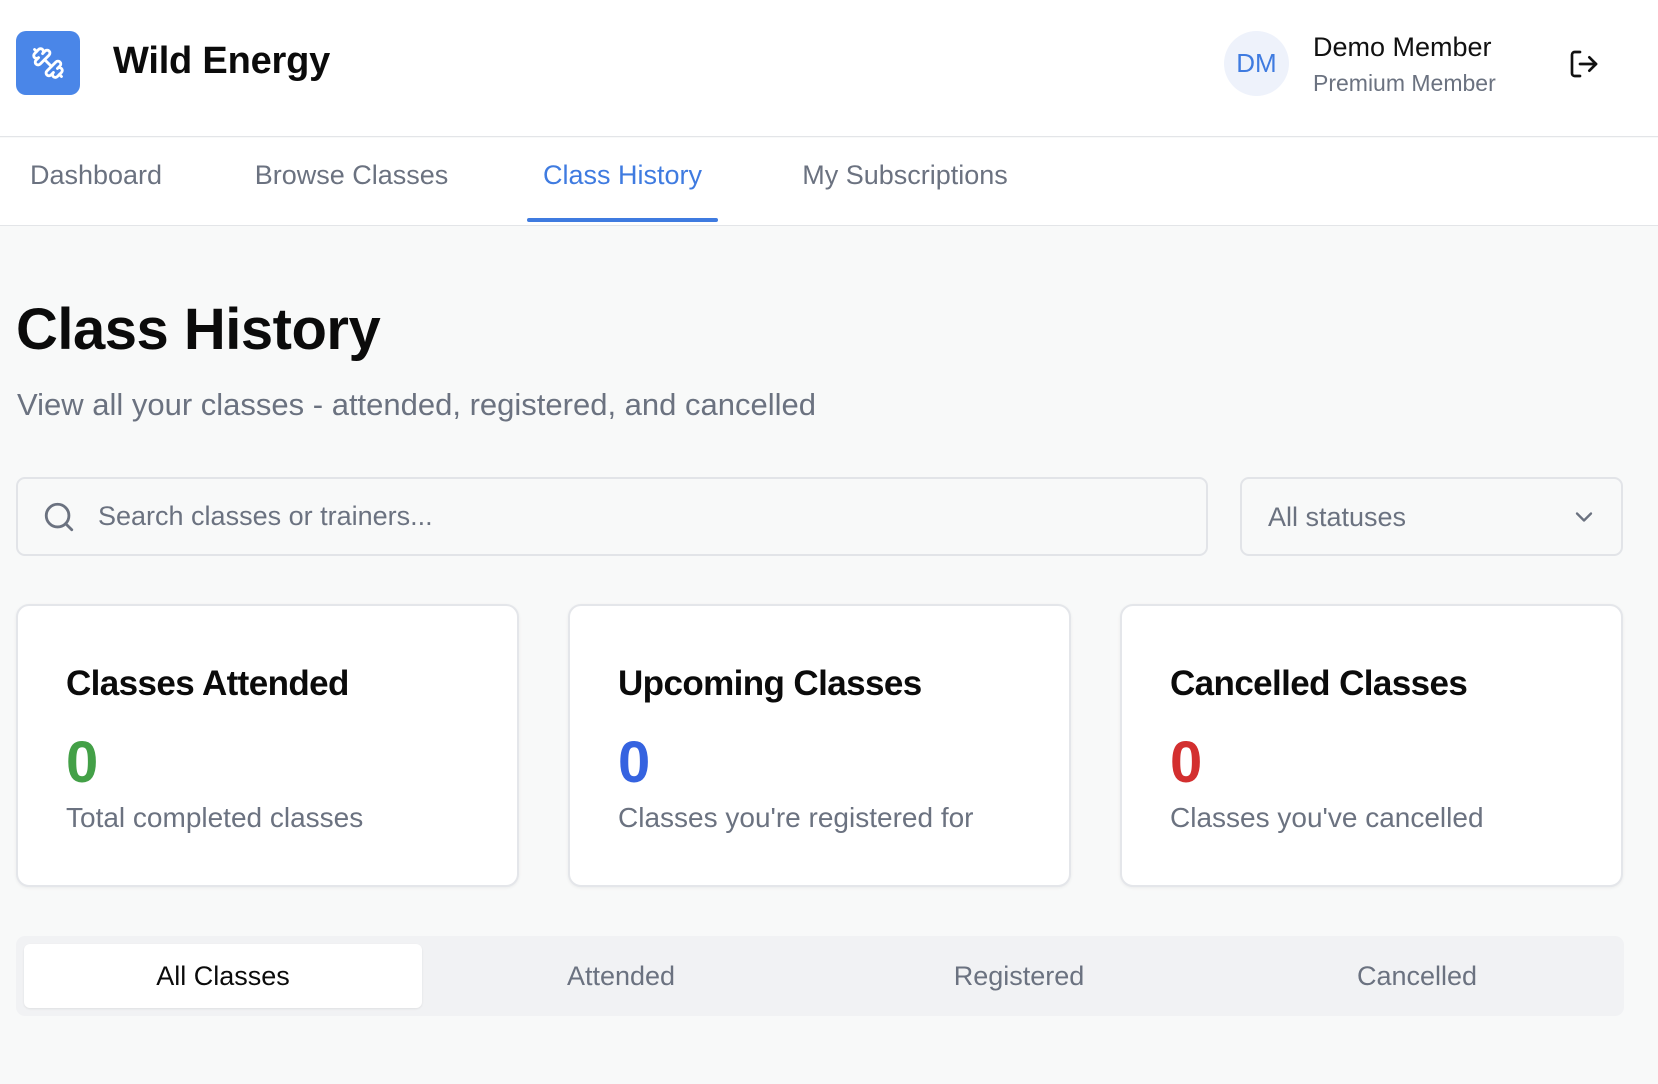  I want to click on tab-class-history: Class History, so click(622, 182).